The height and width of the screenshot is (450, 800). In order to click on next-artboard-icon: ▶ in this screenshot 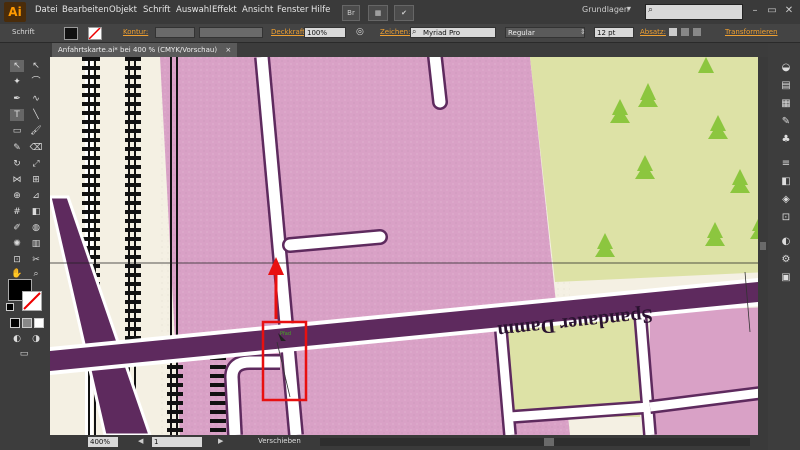, I will do `click(220, 441)`.